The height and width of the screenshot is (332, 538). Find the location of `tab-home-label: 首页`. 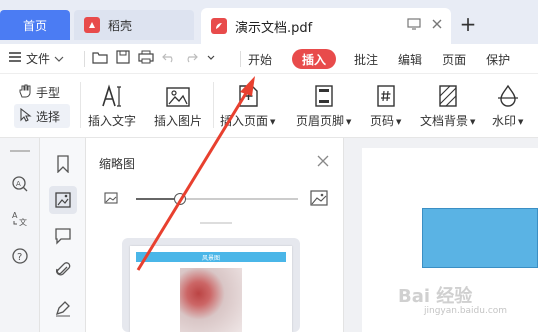

tab-home-label: 首页 is located at coordinates (34, 25).